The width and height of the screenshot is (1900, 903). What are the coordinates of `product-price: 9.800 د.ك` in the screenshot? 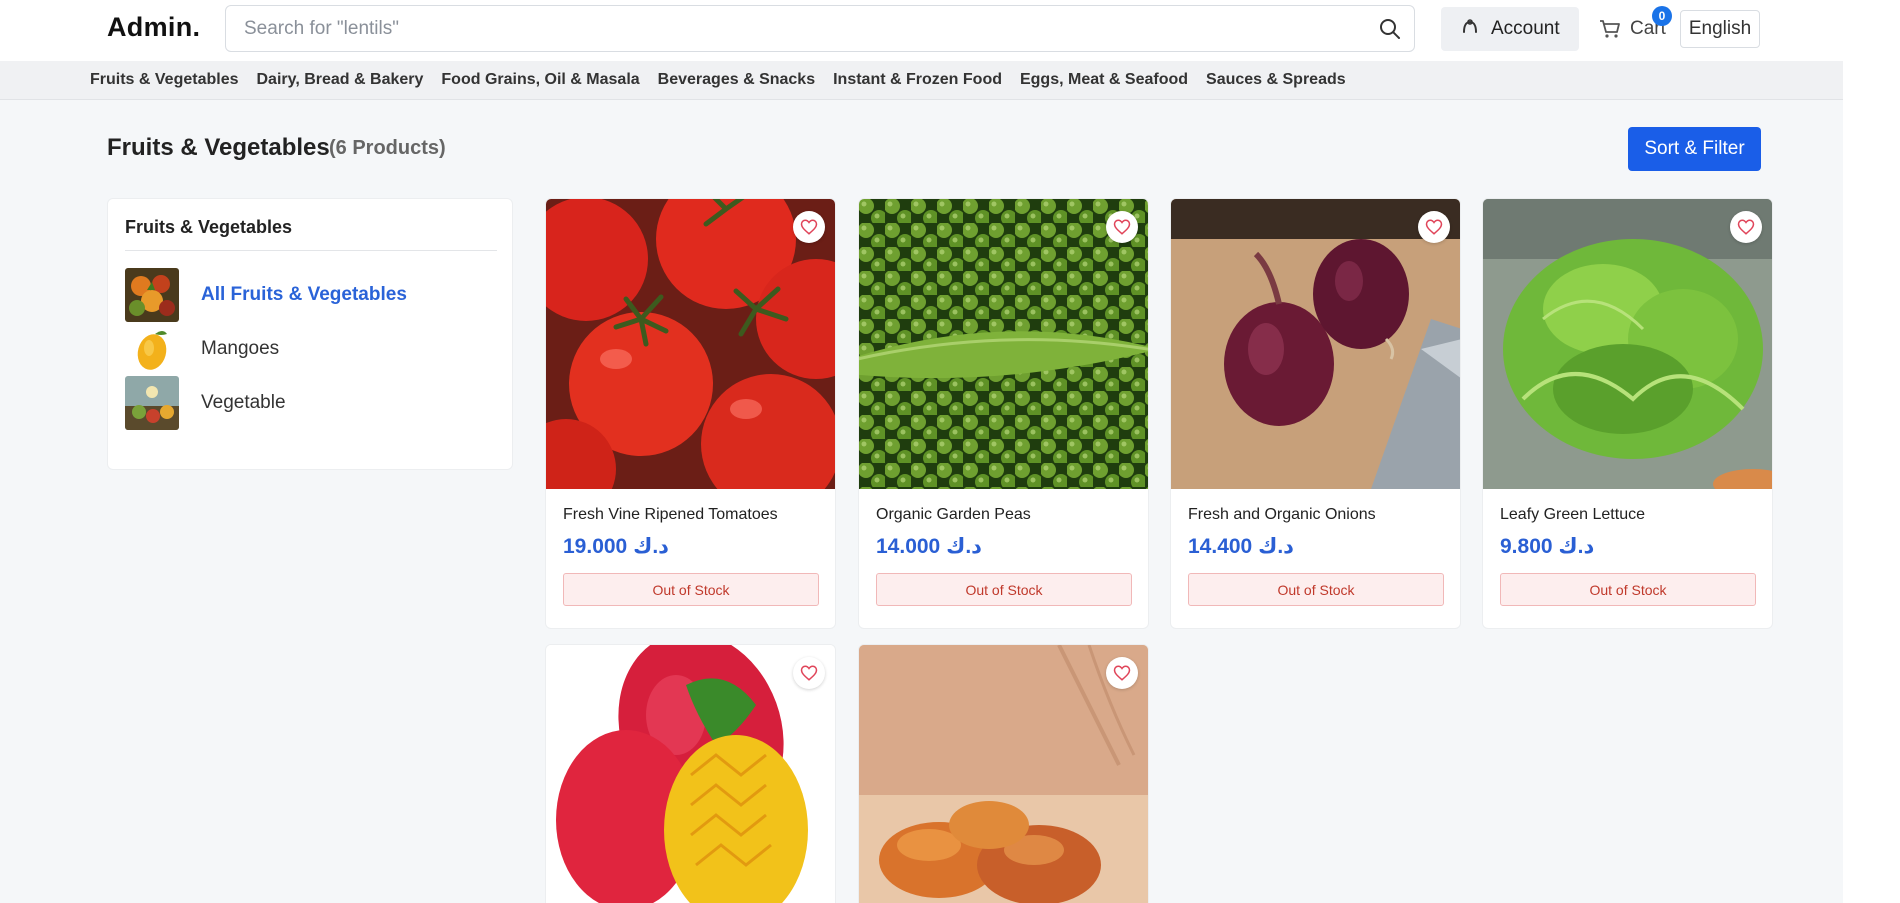 It's located at (1547, 546).